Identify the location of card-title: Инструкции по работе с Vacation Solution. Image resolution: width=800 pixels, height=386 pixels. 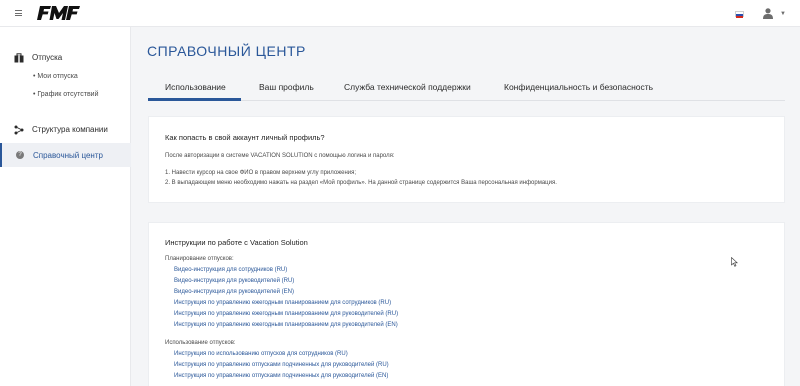
(236, 242).